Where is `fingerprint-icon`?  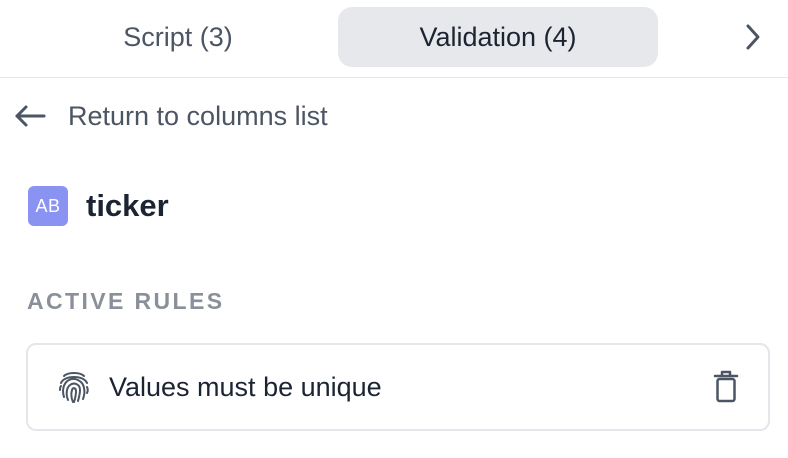 fingerprint-icon is located at coordinates (74, 387).